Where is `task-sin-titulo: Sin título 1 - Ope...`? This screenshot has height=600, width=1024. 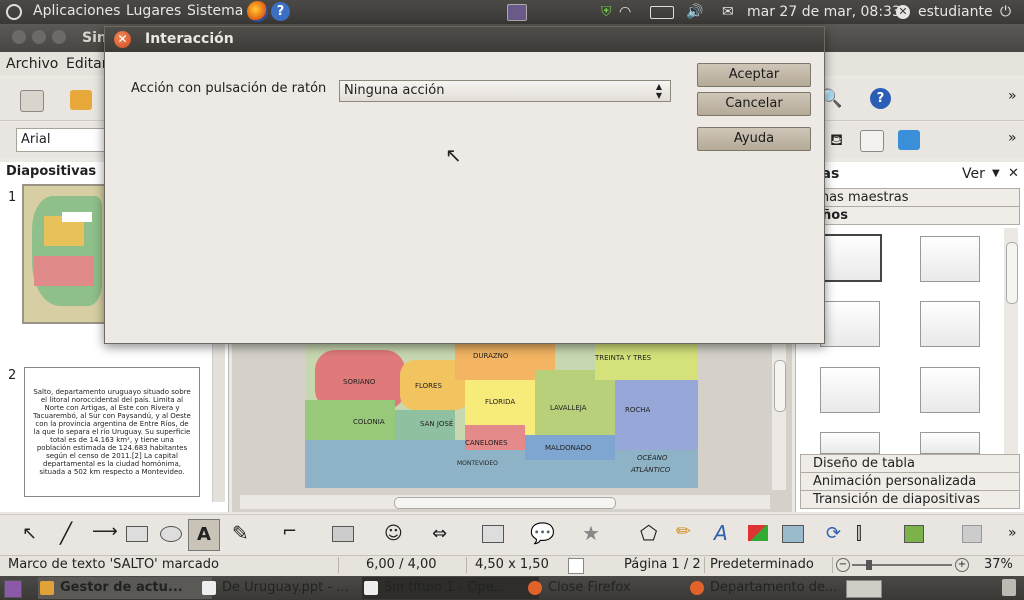
task-sin-titulo: Sin título 1 - Ope... is located at coordinates (450, 588).